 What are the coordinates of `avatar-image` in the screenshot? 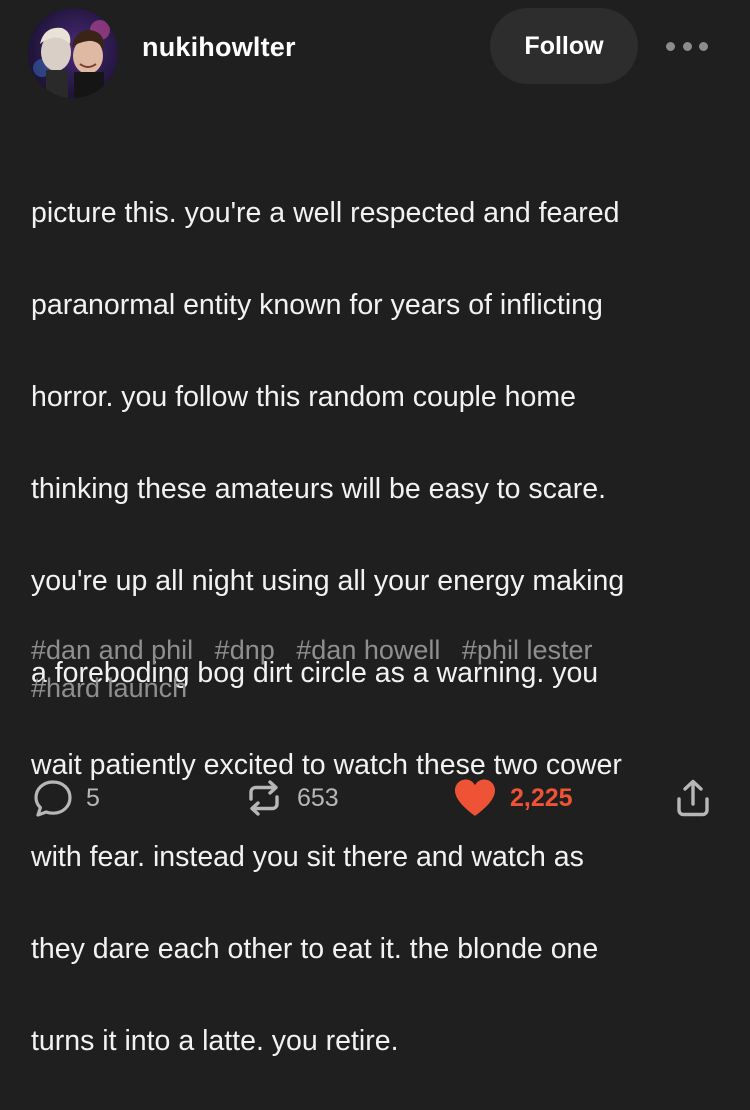 It's located at (73, 53).